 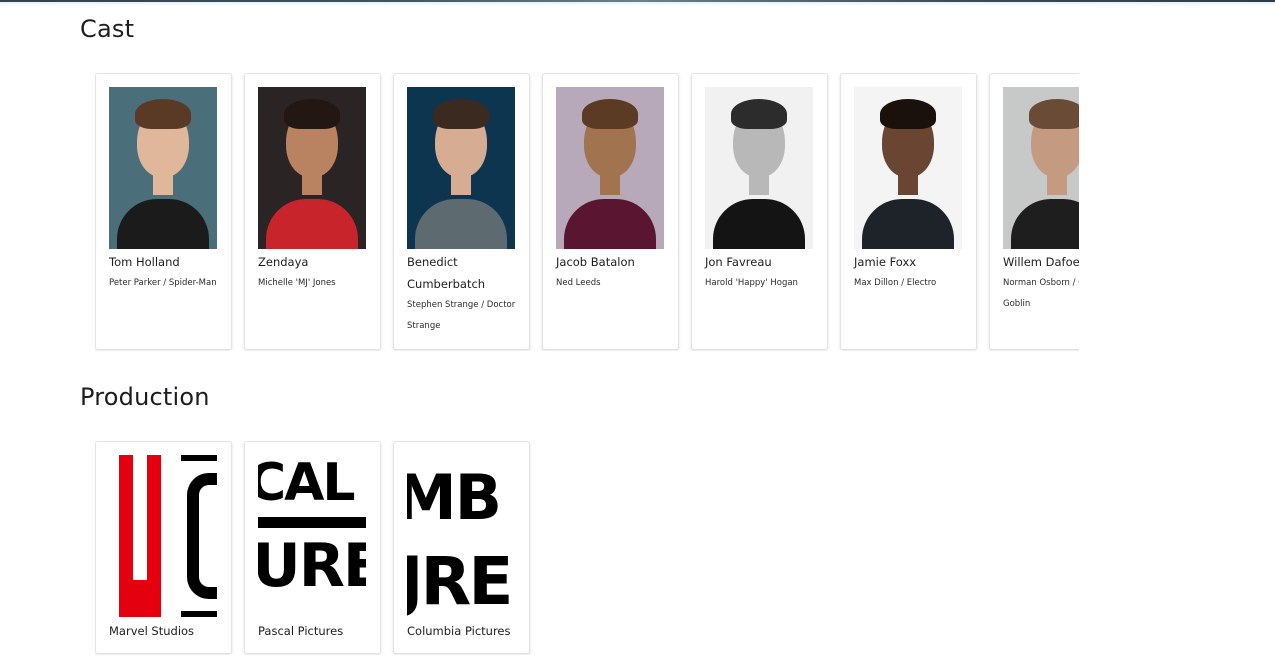 I want to click on cast-card: Tom Holland Peter Parker / Spider-Man, so click(x=163, y=211).